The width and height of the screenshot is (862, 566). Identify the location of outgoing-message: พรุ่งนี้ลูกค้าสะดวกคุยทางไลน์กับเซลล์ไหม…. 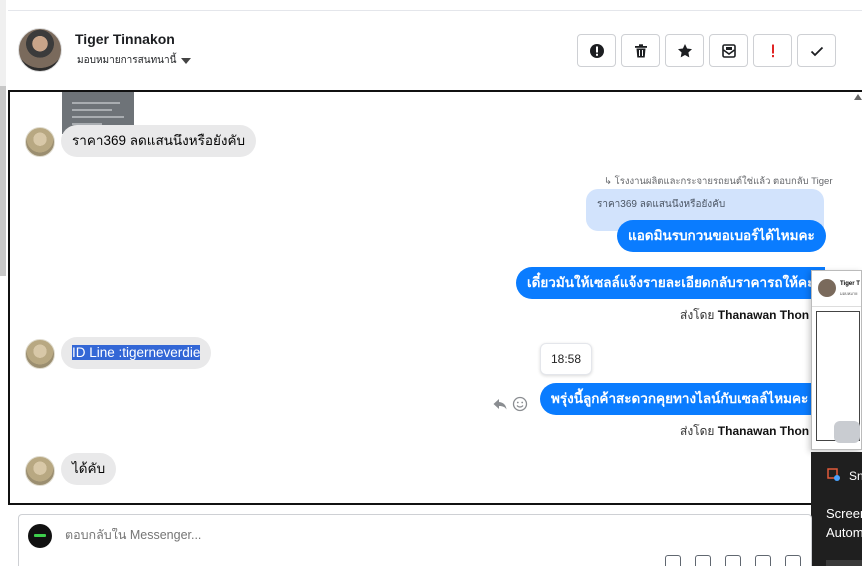
(680, 399).